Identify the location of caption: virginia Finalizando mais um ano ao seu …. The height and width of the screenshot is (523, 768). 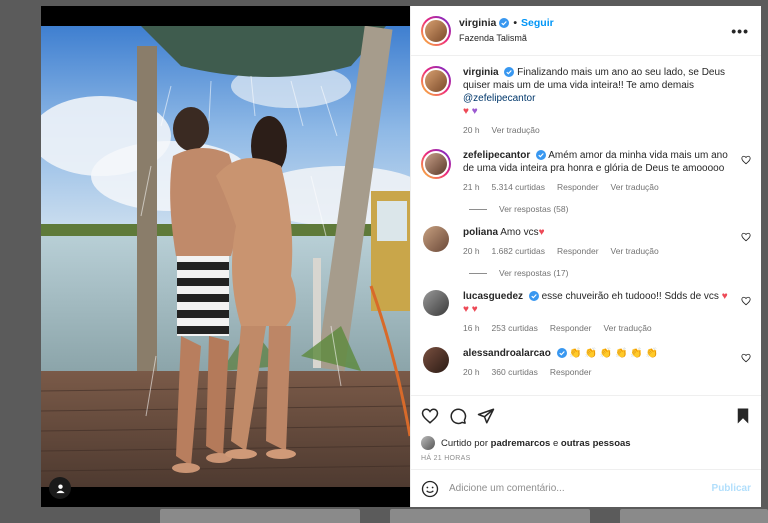
(586, 101).